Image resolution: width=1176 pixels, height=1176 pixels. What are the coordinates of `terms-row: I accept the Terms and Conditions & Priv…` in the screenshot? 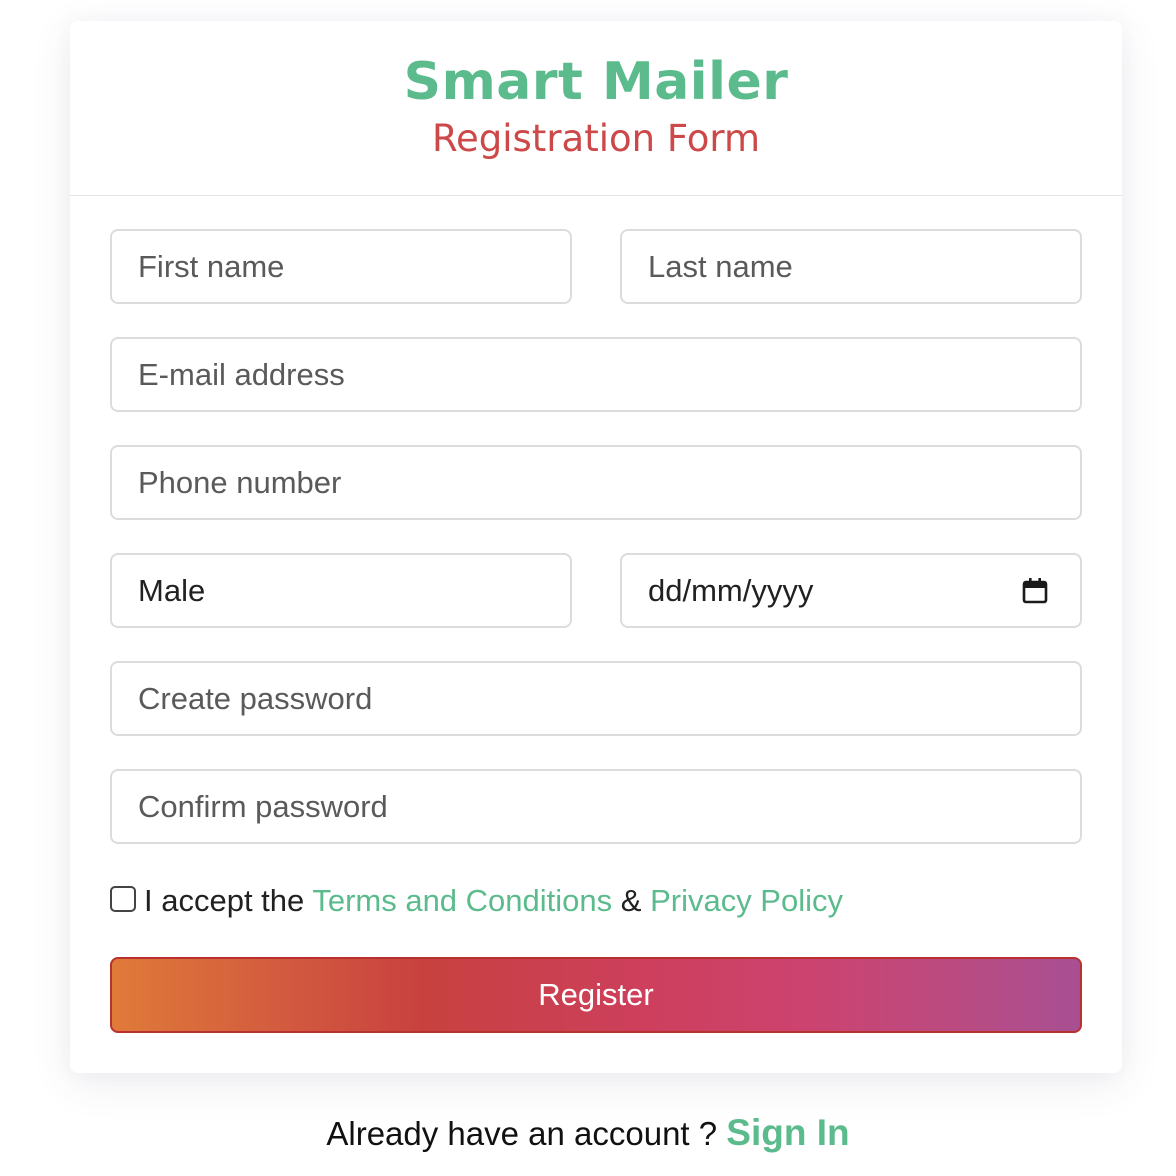 It's located at (476, 901).